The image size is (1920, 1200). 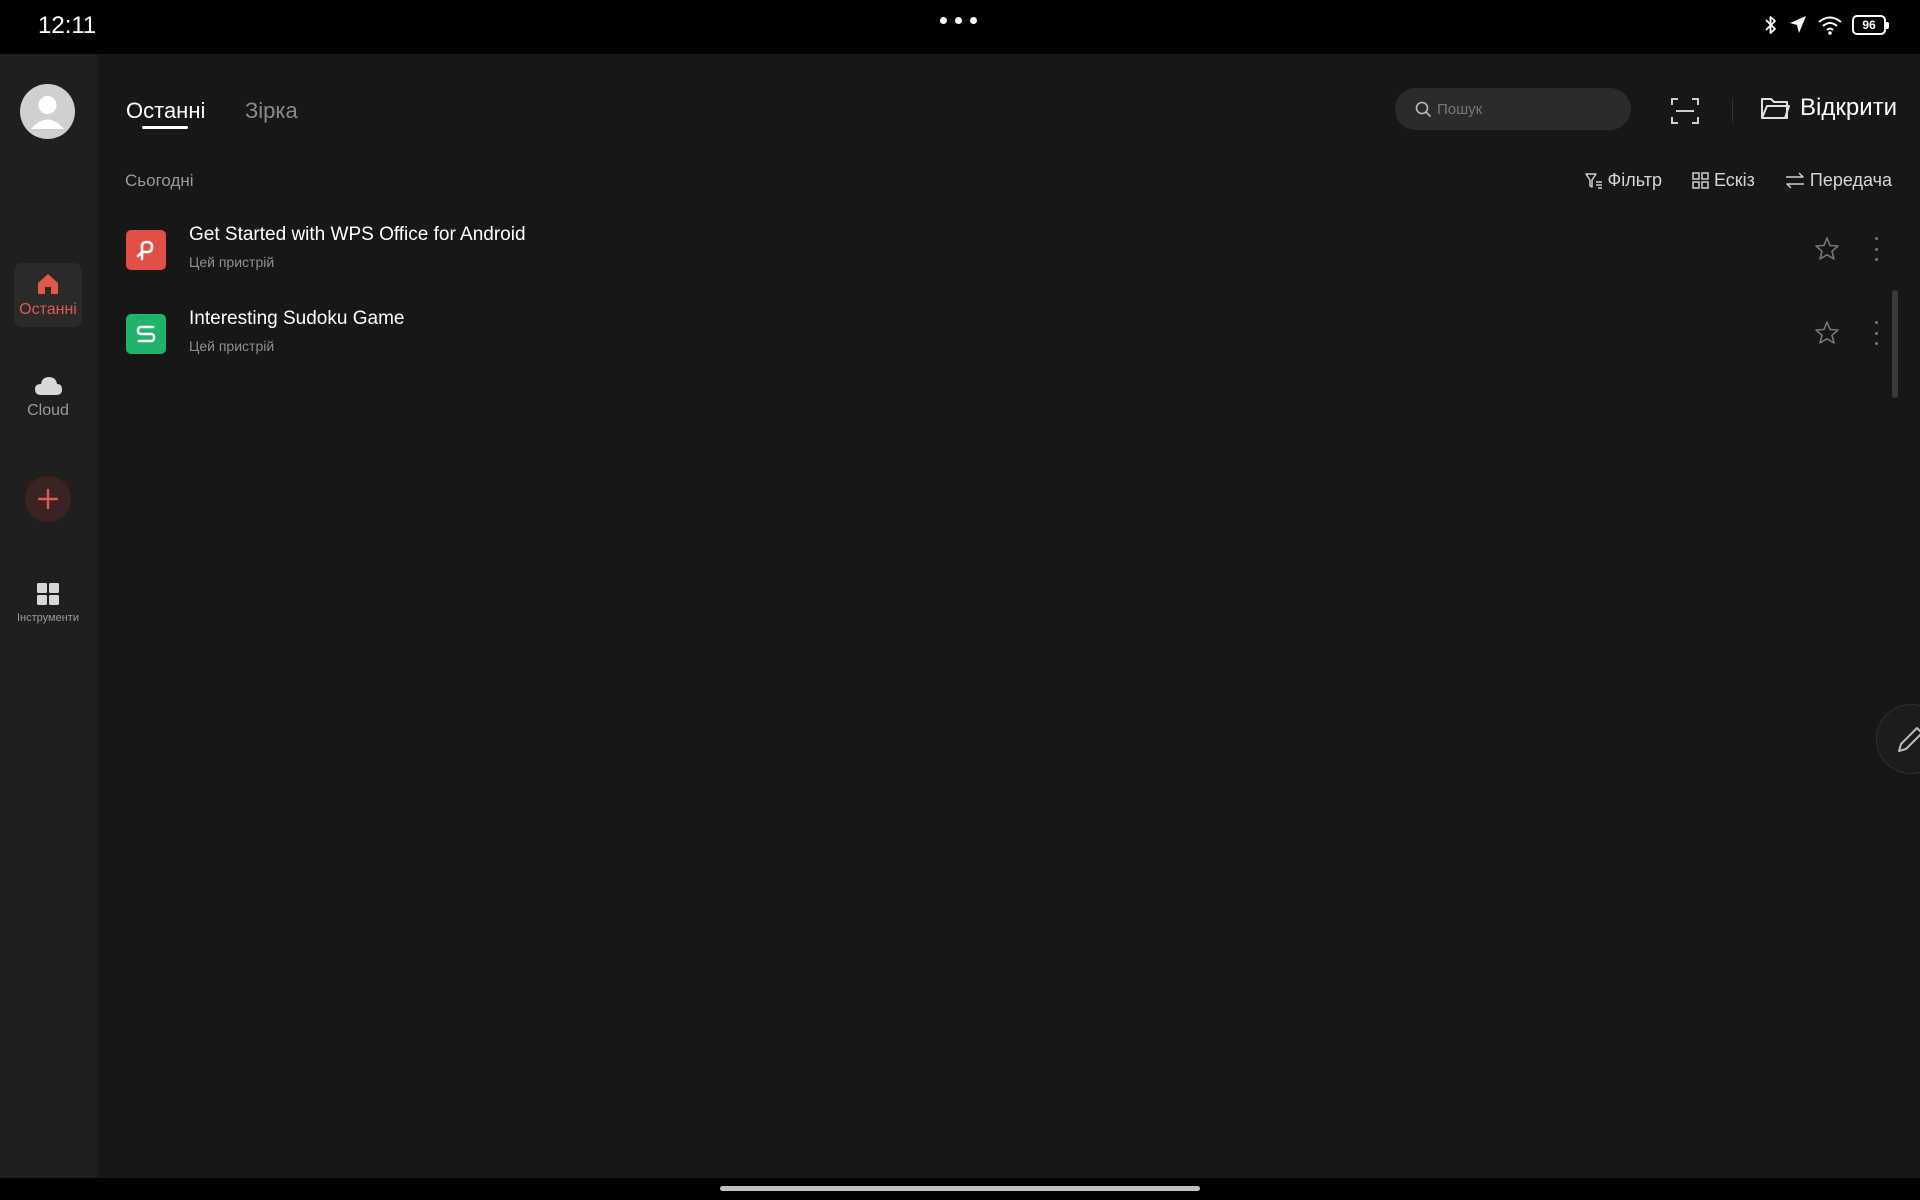 I want to click on thumbnail-view-button: Ескіз, so click(x=1723, y=180).